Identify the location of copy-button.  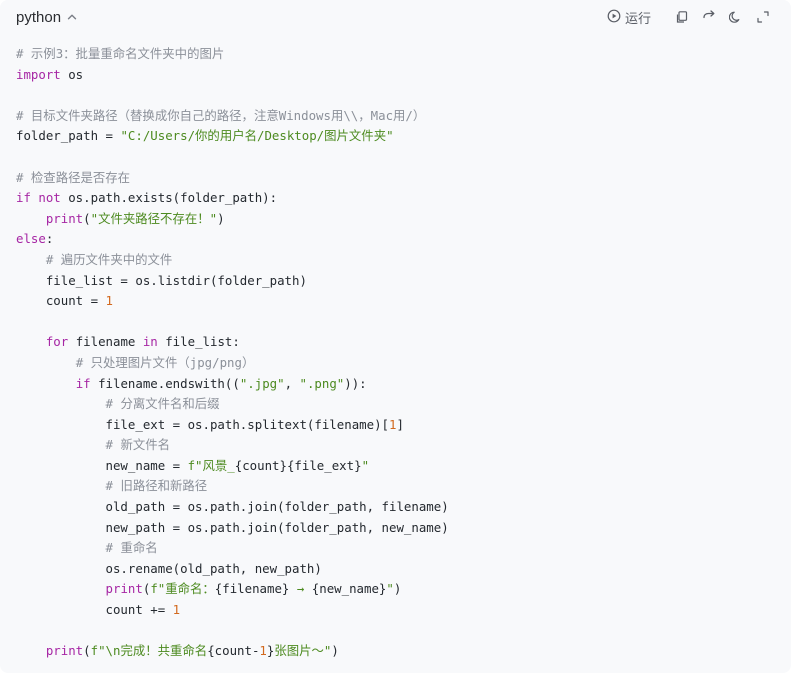
(682, 17).